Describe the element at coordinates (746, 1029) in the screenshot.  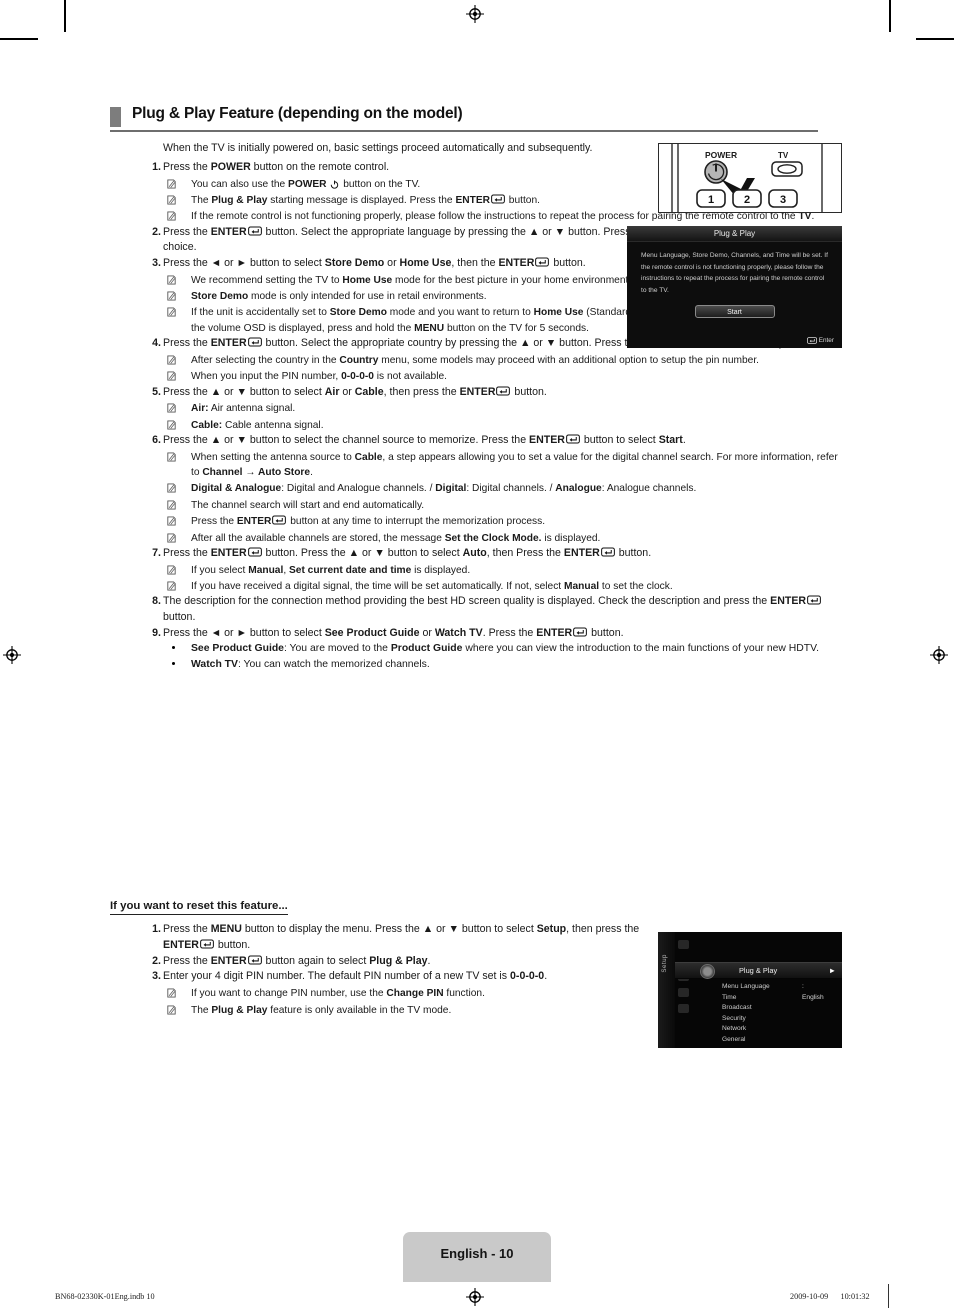
I see `setup-menu-item: Network` at that location.